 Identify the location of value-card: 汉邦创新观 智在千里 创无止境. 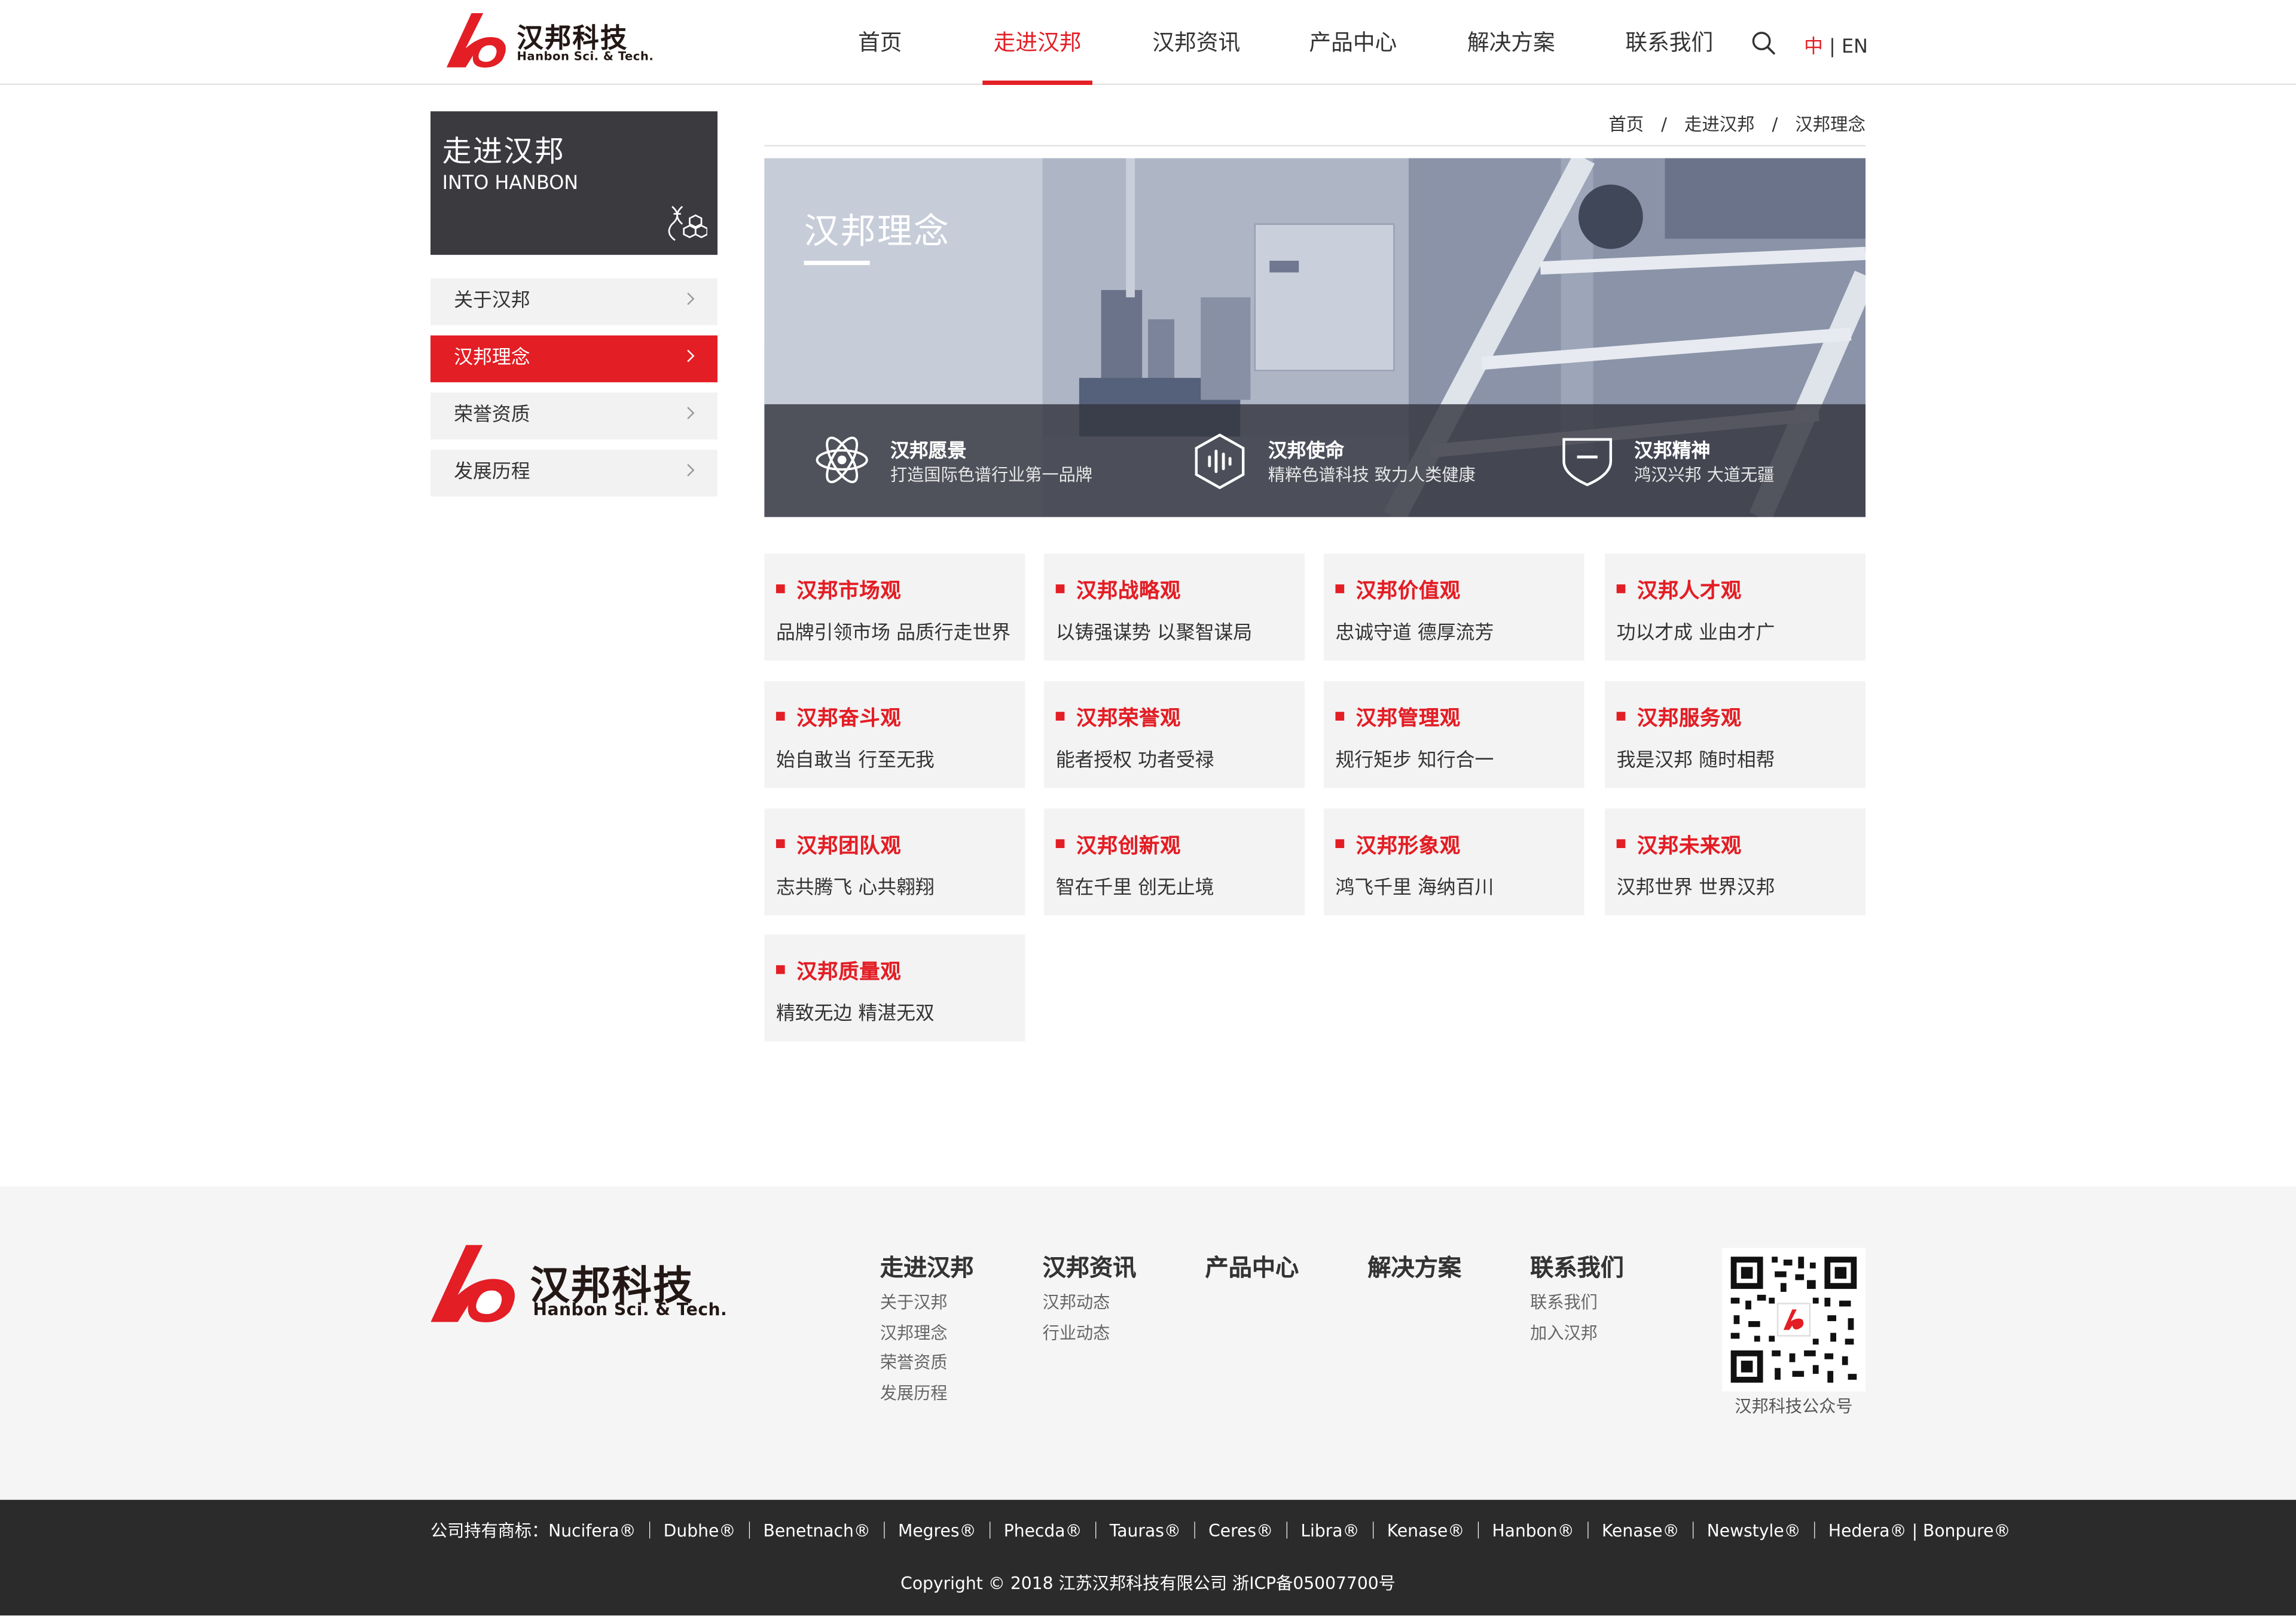
(1174, 862).